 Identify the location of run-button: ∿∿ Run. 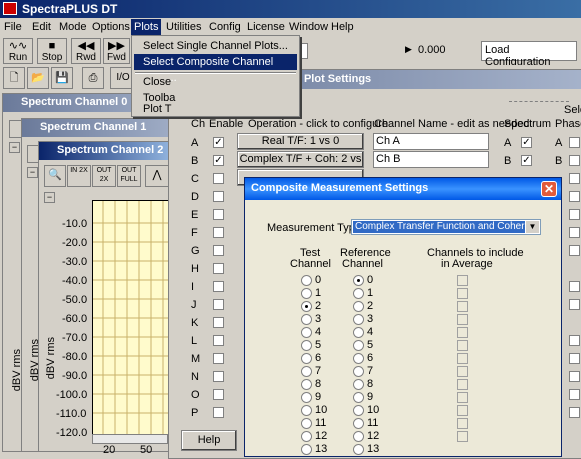
(18, 51).